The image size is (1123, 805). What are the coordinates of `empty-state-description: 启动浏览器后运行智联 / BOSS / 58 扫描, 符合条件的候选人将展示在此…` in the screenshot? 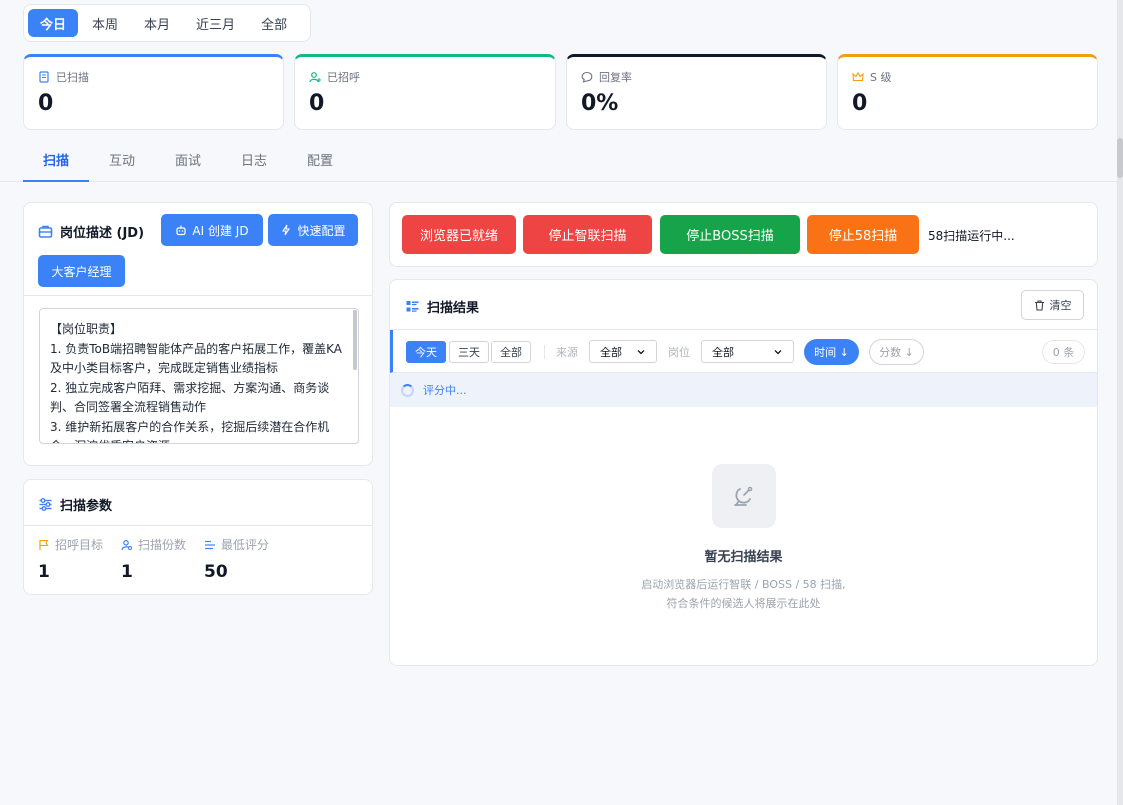 It's located at (743, 594).